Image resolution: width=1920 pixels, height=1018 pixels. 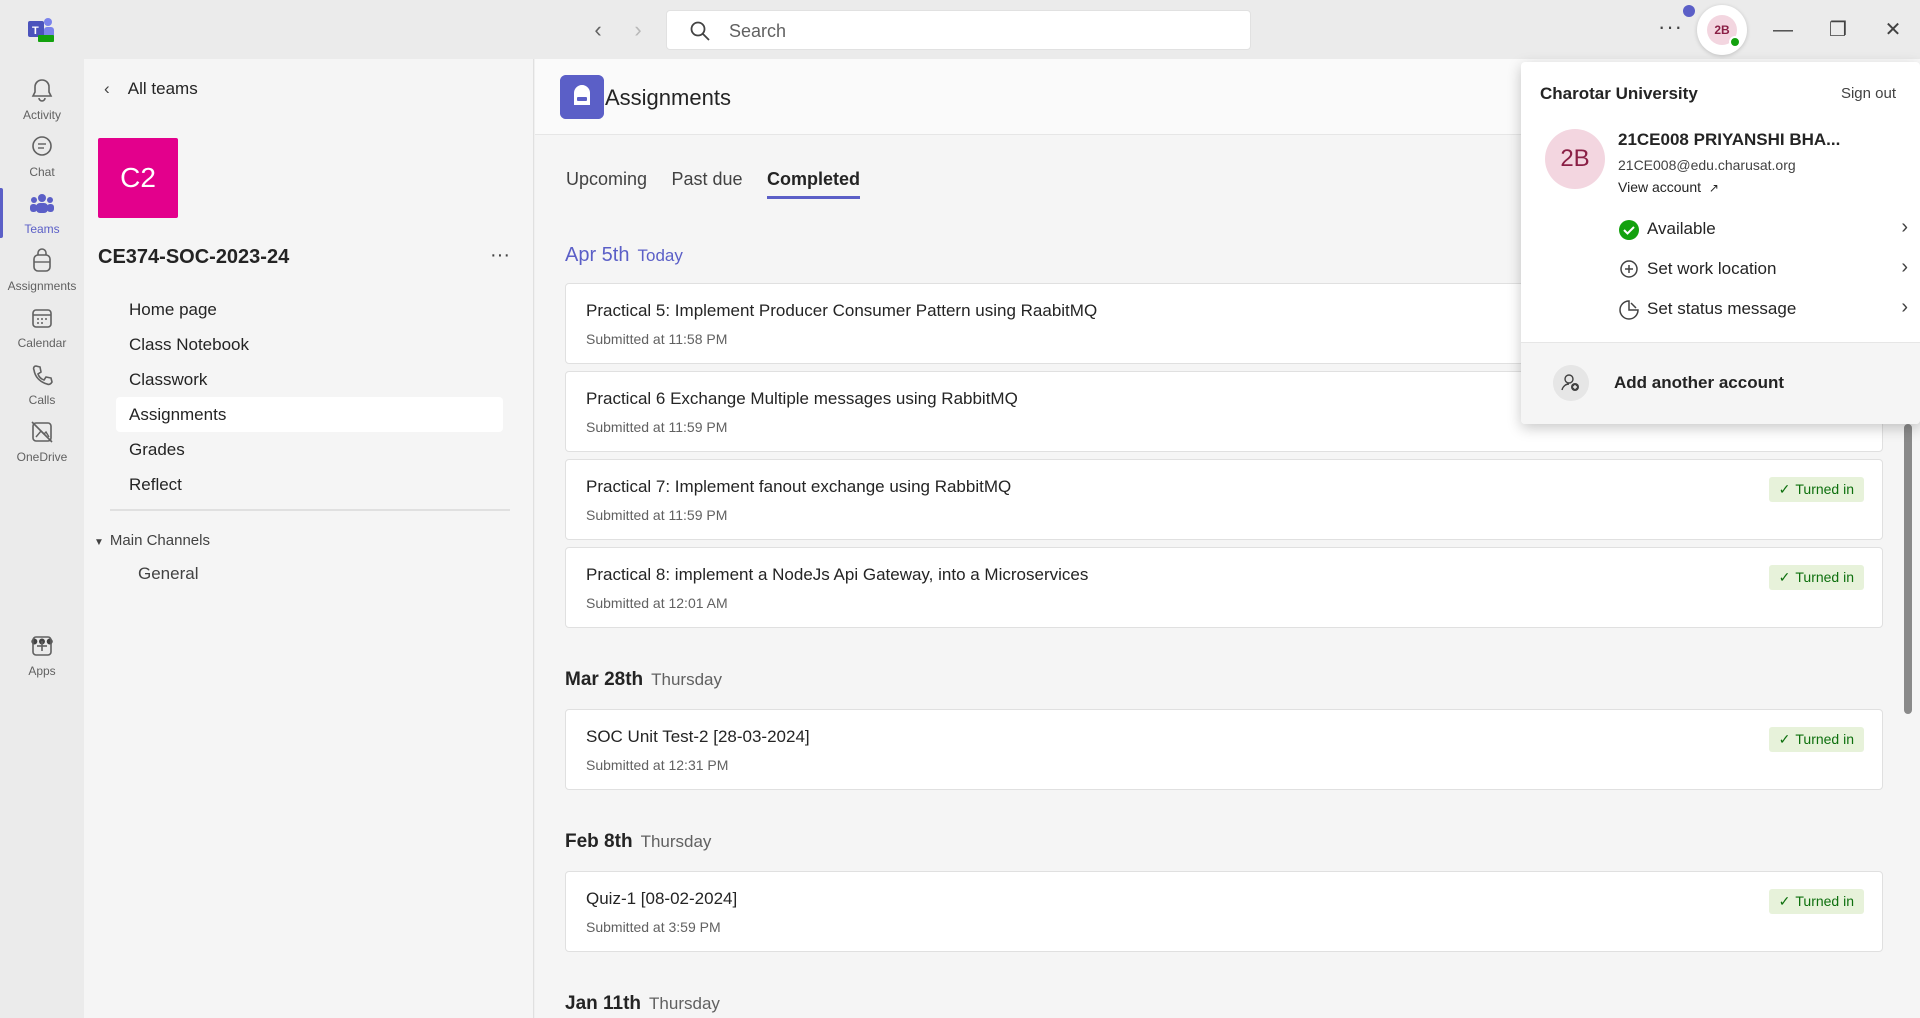 What do you see at coordinates (598, 30) in the screenshot?
I see `back-arrow-icon: ‹` at bounding box center [598, 30].